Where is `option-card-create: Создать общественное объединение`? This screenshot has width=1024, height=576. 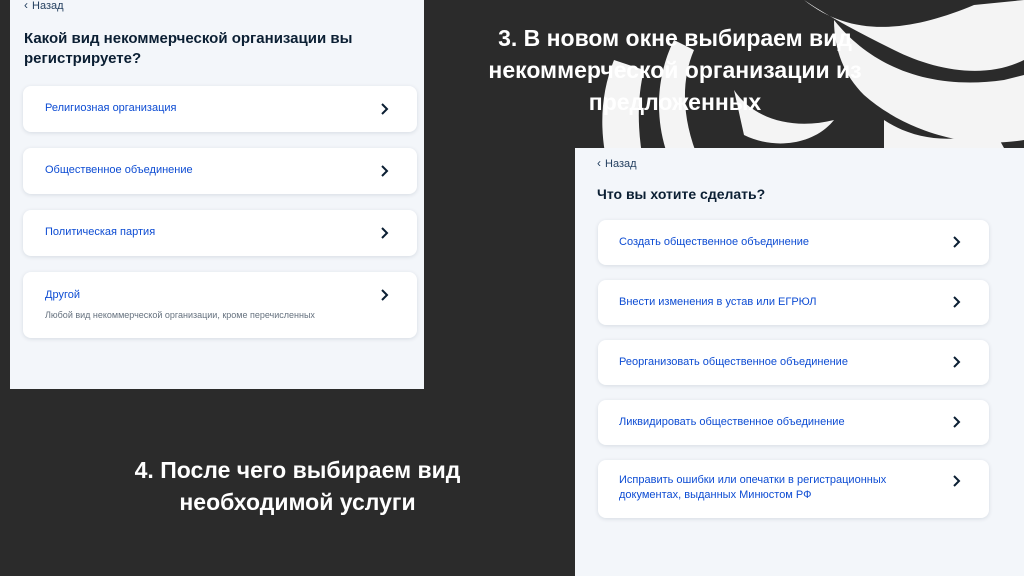 option-card-create: Создать общественное объединение is located at coordinates (793, 242).